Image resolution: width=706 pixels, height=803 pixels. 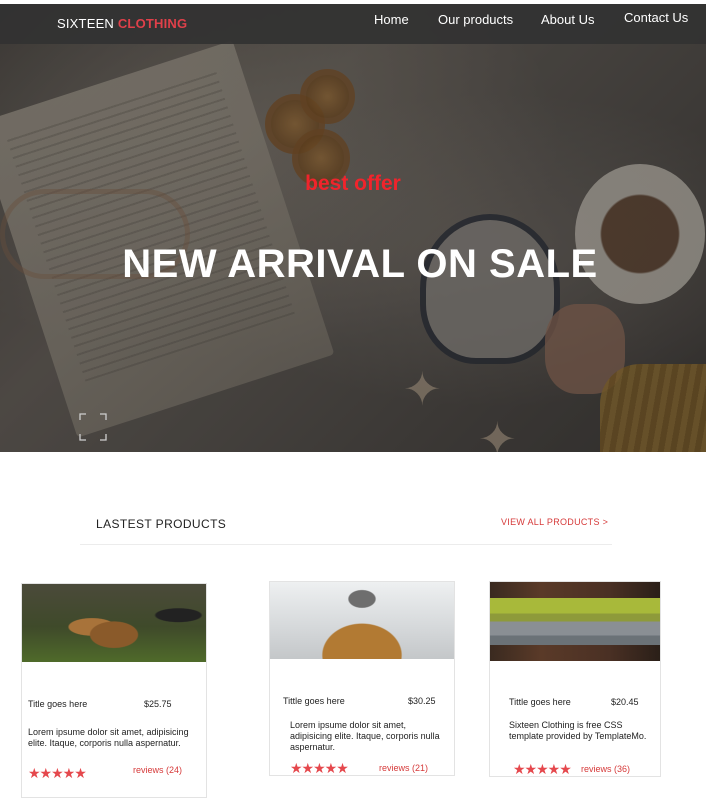 What do you see at coordinates (656, 17) in the screenshot?
I see `nav-link-contact-us: Contact Us` at bounding box center [656, 17].